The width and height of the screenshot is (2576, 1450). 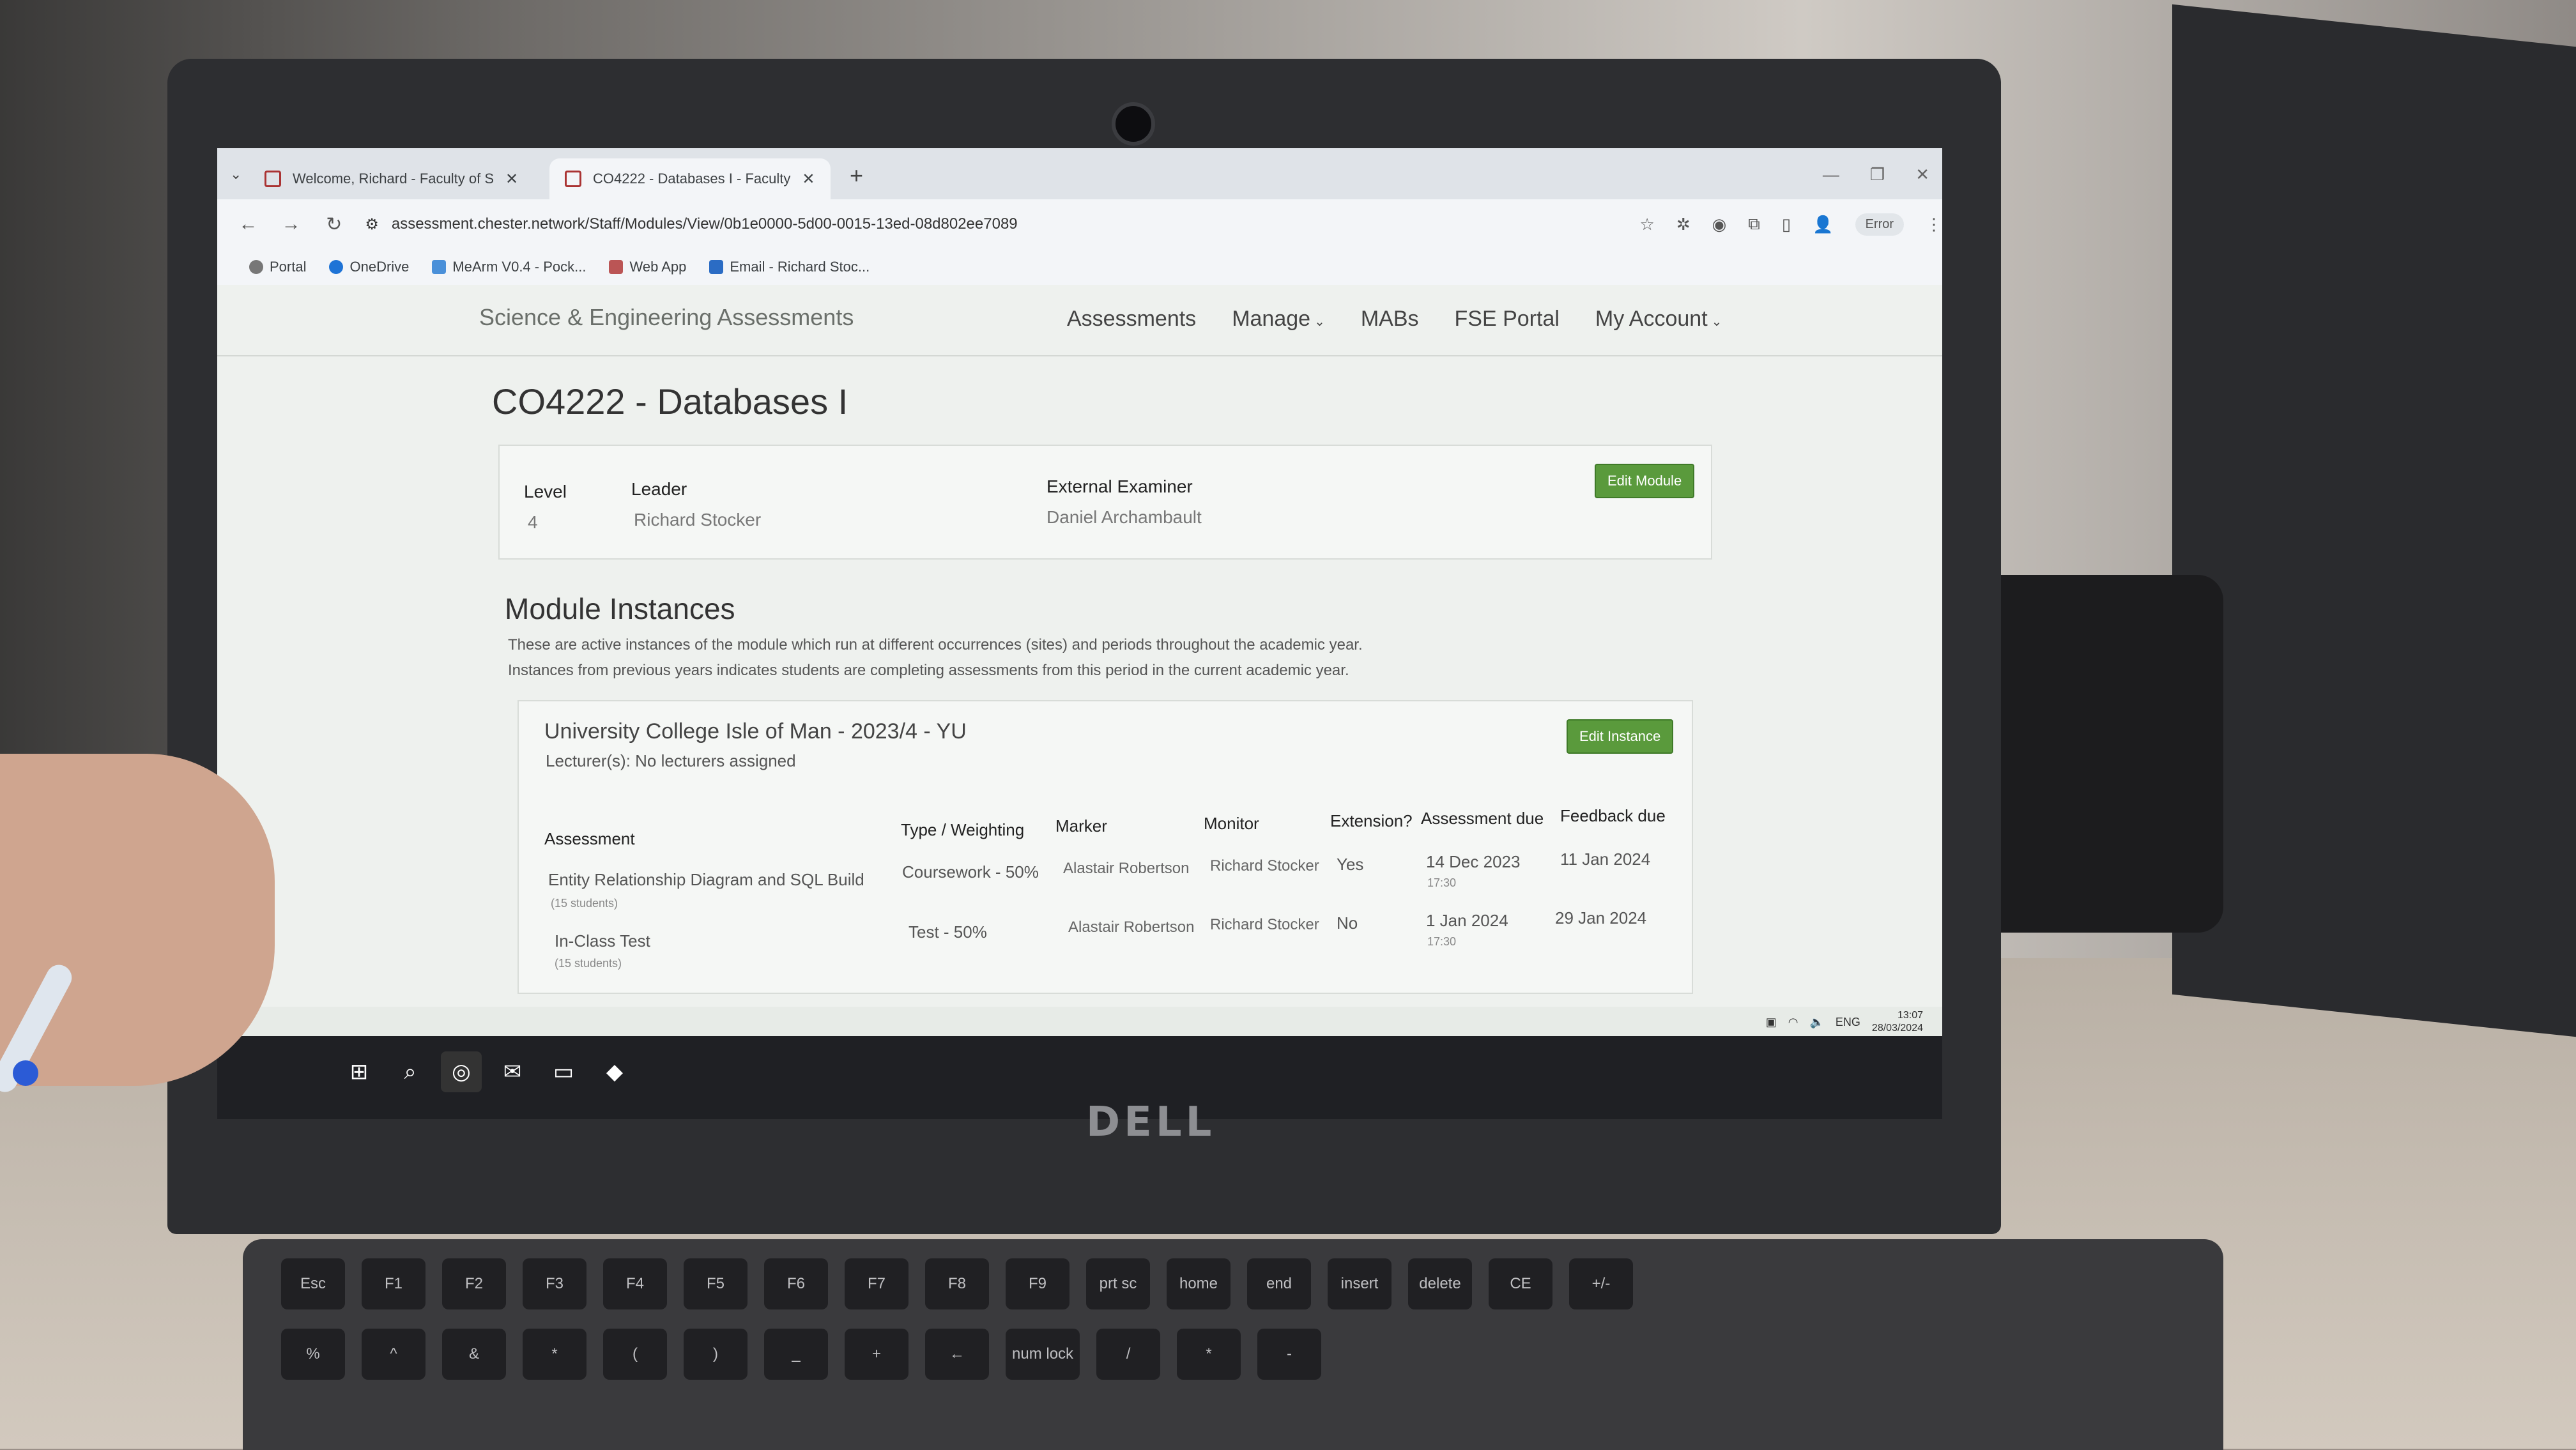 What do you see at coordinates (715, 1354) in the screenshot?
I see `keyboard-key: )` at bounding box center [715, 1354].